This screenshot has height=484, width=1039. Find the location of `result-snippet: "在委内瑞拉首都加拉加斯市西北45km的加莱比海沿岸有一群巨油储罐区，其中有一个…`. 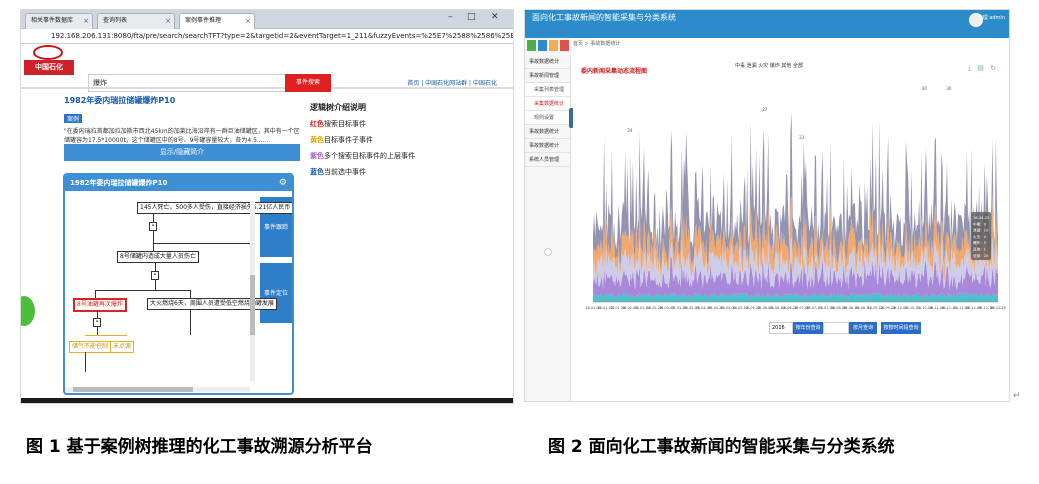

result-snippet: "在委内瑞拉首都加拉加斯市西北45km的加莱比海沿岸有一群巨油储罐区，其中有一个… is located at coordinates (182, 136).